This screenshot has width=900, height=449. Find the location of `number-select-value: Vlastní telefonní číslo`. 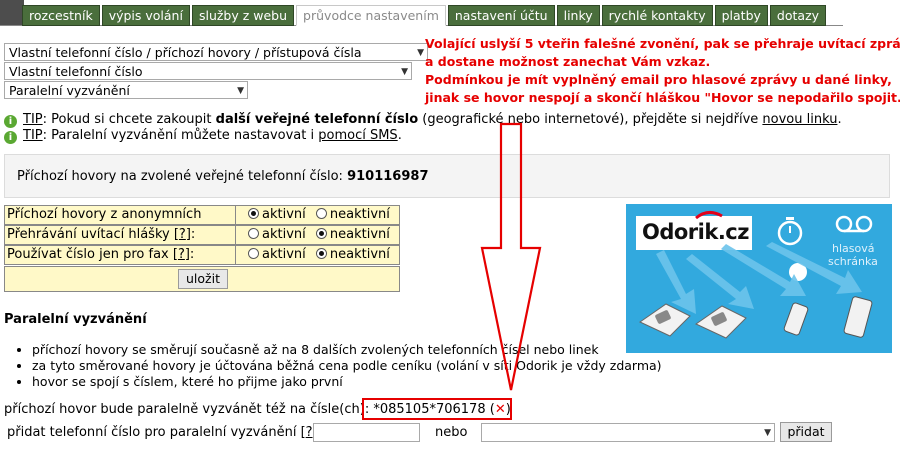

number-select-value: Vlastní telefonní číslo is located at coordinates (76, 71).